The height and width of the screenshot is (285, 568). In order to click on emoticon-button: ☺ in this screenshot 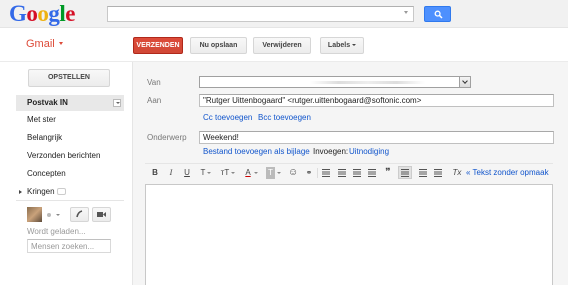, I will do `click(293, 173)`.